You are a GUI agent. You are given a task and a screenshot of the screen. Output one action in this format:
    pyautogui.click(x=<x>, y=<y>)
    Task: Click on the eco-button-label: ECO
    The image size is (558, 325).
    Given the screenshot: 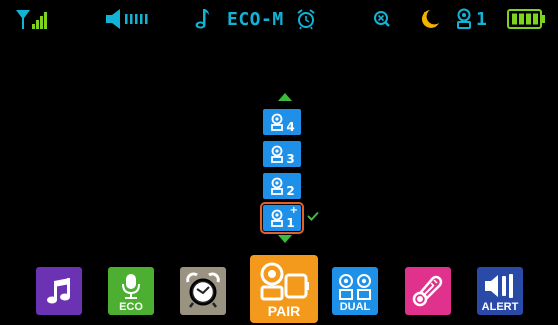 What is the action you would take?
    pyautogui.click(x=131, y=307)
    